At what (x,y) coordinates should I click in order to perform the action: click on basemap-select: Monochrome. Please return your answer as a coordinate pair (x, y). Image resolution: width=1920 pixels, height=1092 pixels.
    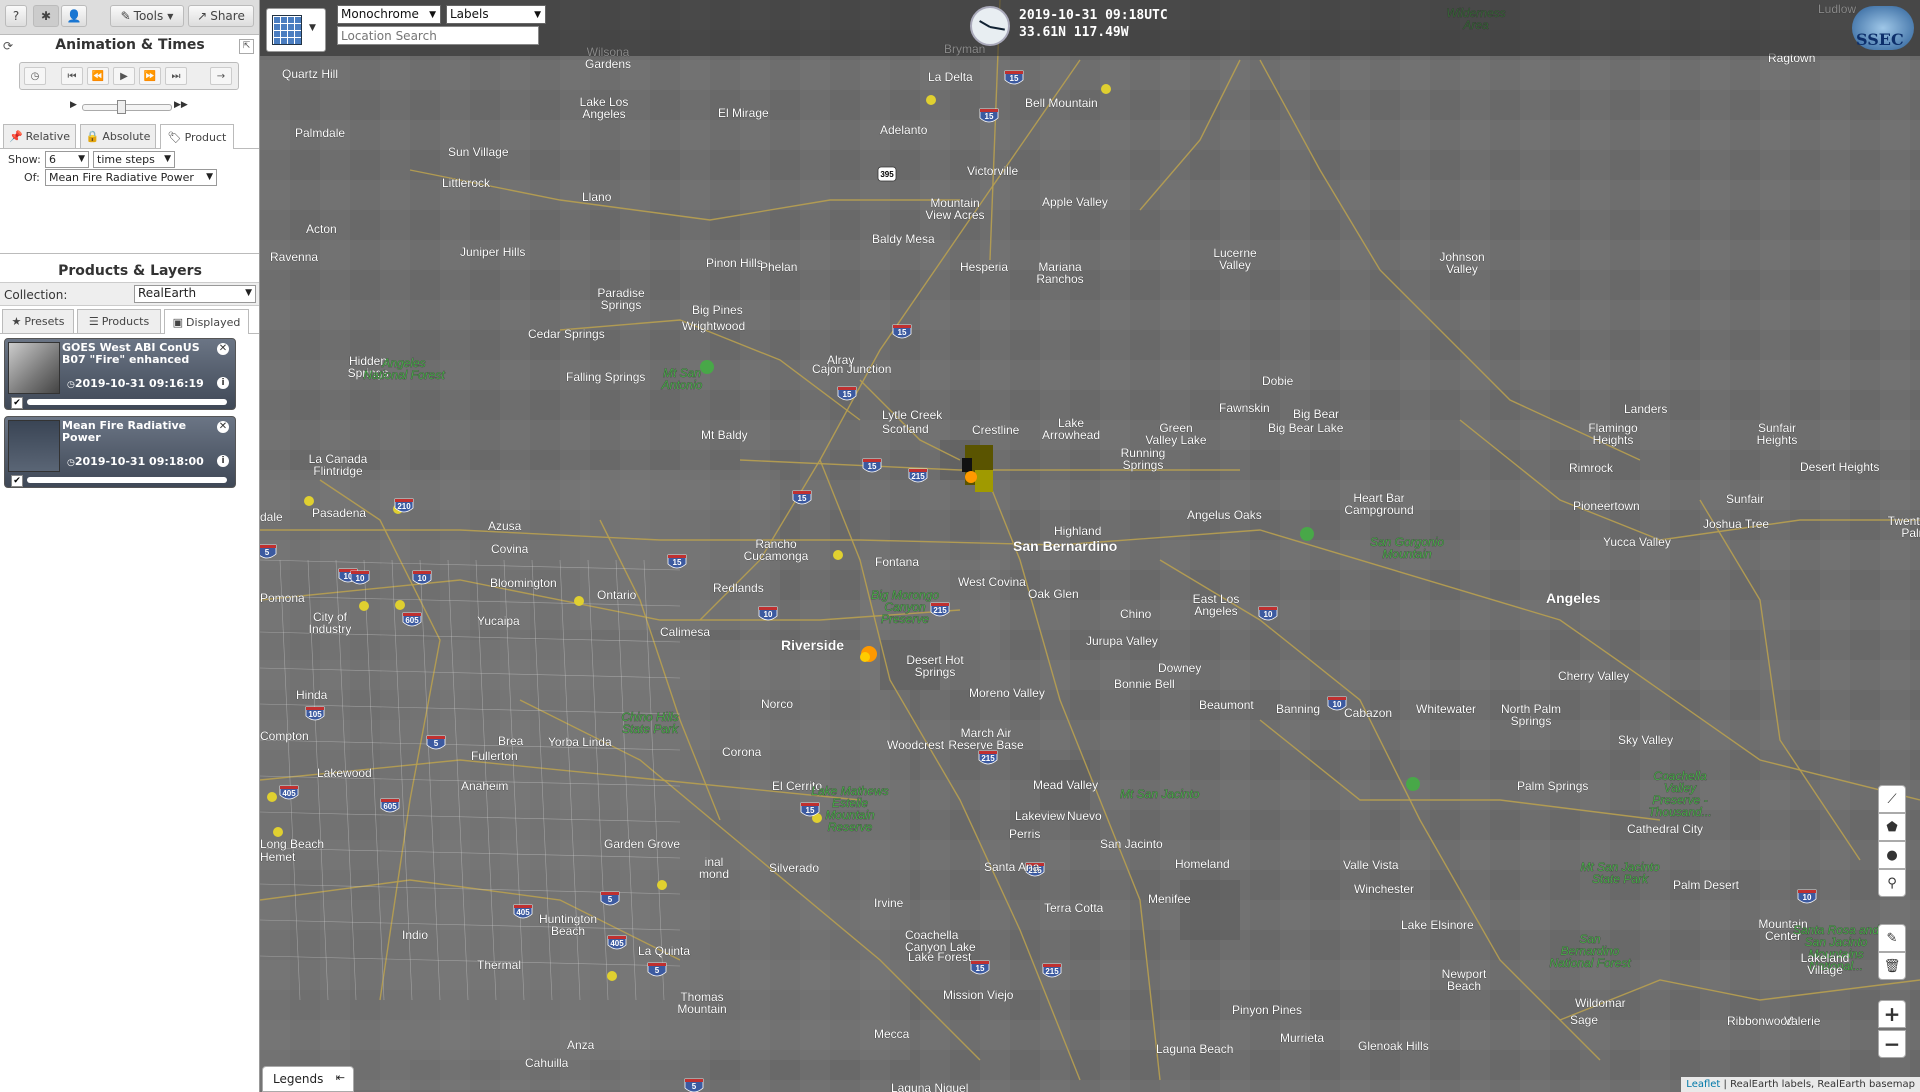
    Looking at the image, I should click on (389, 14).